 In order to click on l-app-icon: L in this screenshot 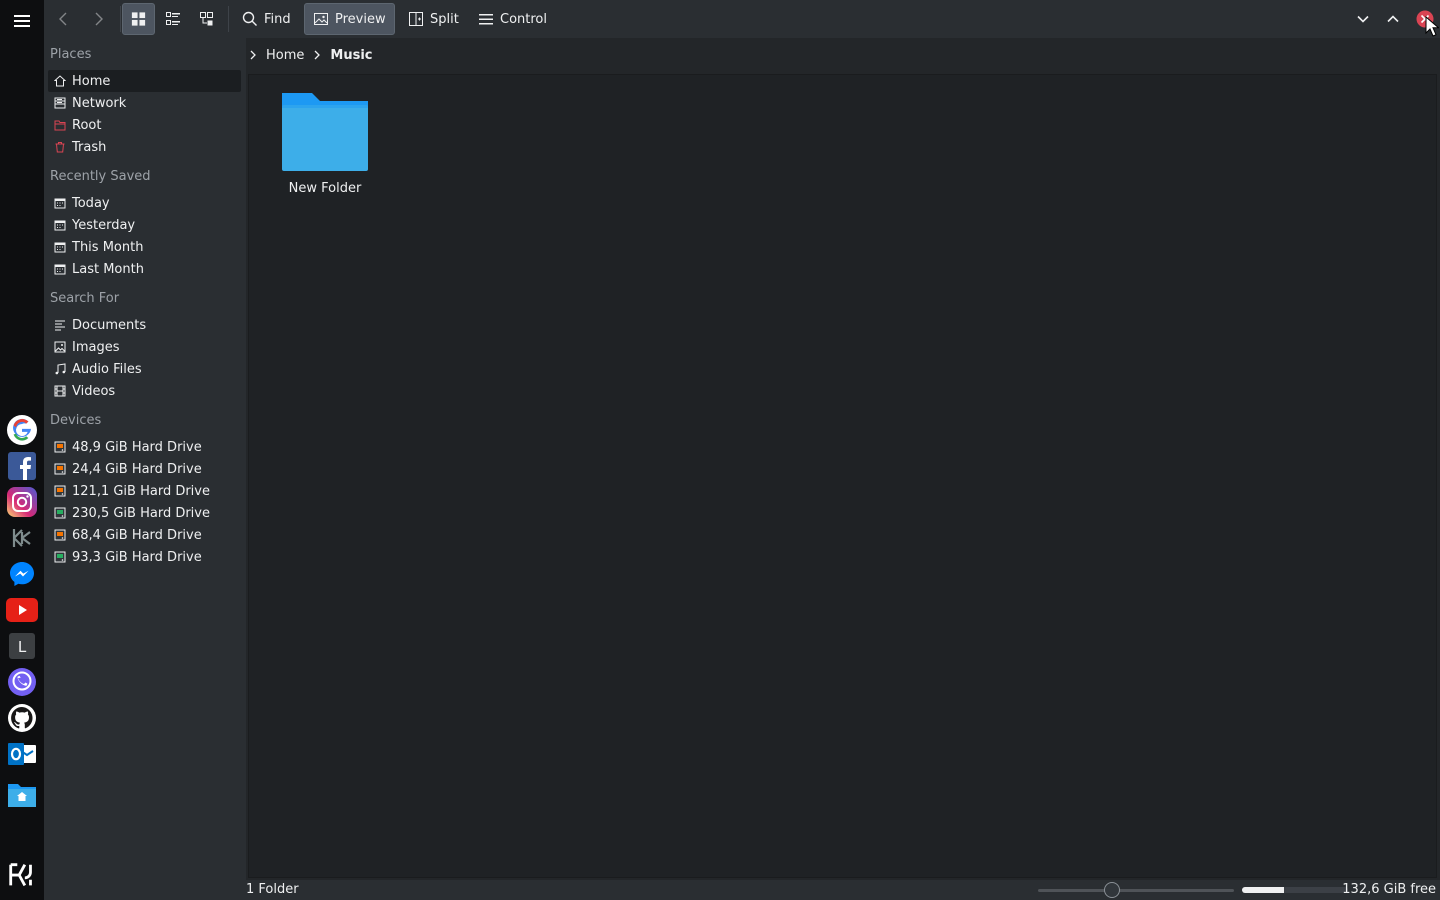, I will do `click(22, 646)`.